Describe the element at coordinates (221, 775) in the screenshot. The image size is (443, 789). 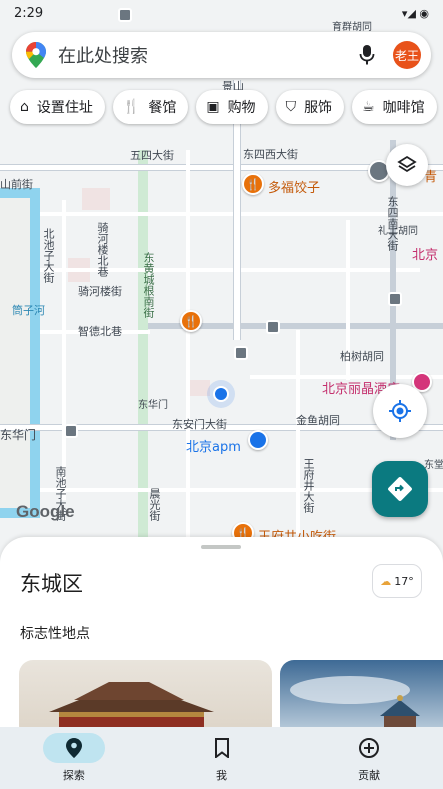
I see `nav-label: 我` at that location.